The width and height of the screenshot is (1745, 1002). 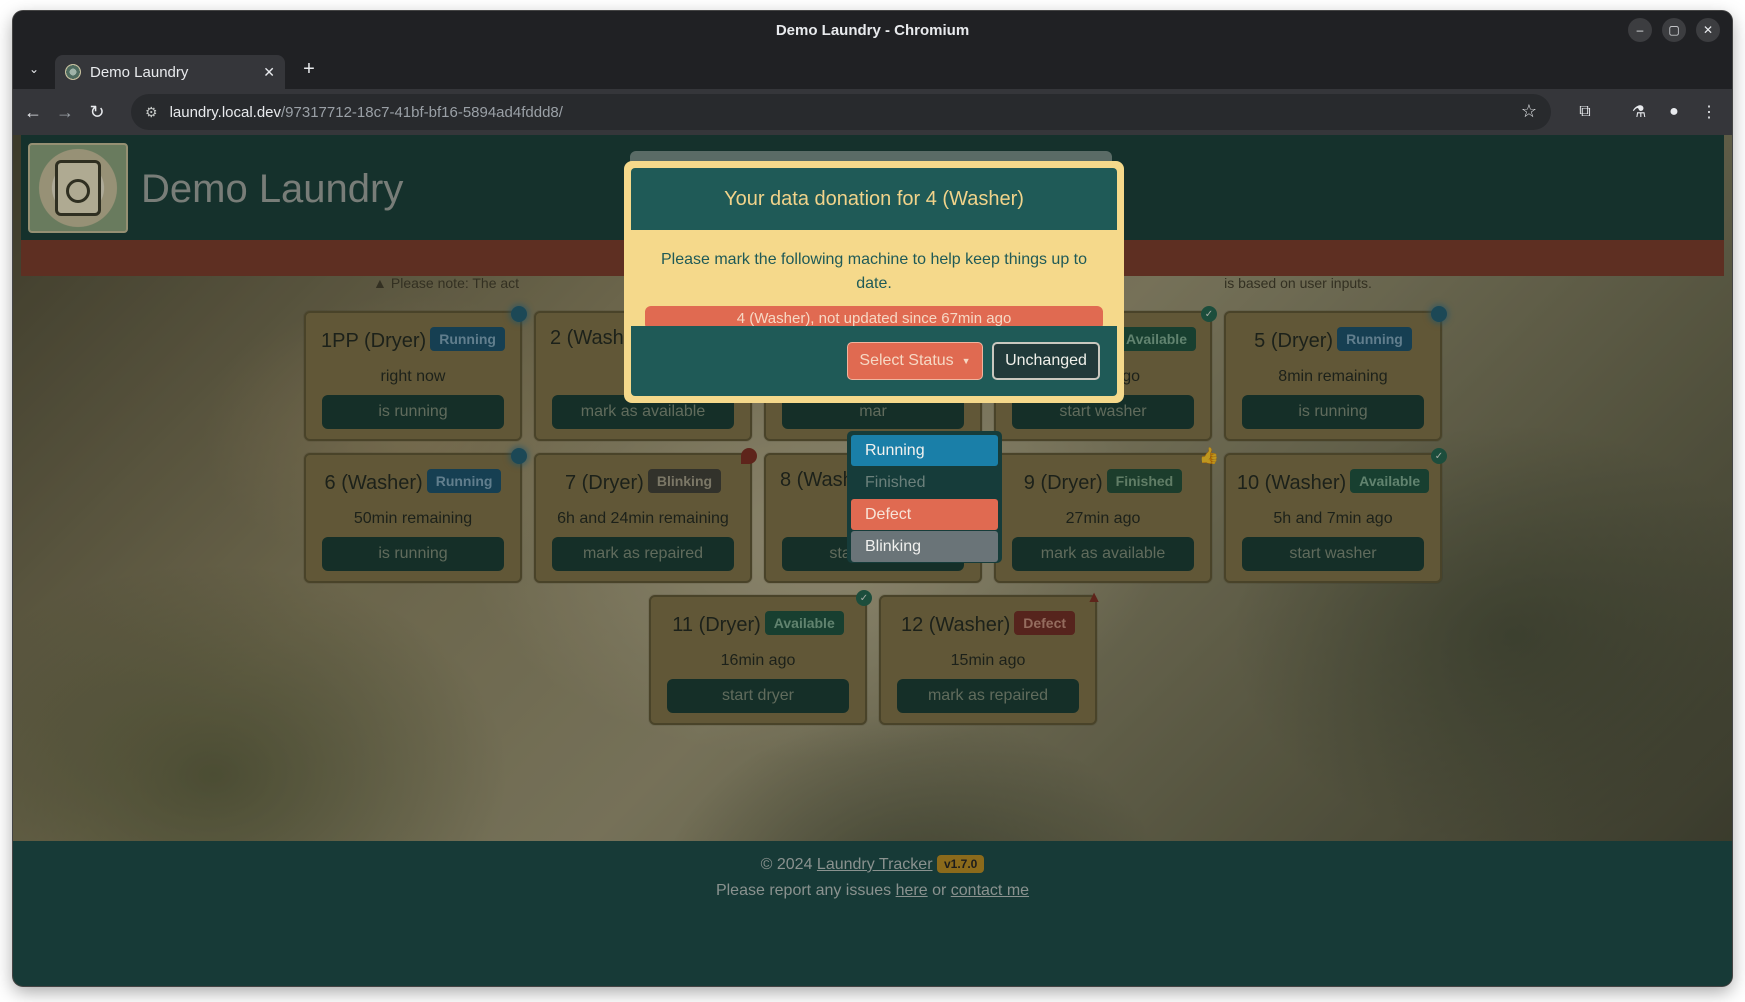 I want to click on profile-icon: ●, so click(x=1674, y=112).